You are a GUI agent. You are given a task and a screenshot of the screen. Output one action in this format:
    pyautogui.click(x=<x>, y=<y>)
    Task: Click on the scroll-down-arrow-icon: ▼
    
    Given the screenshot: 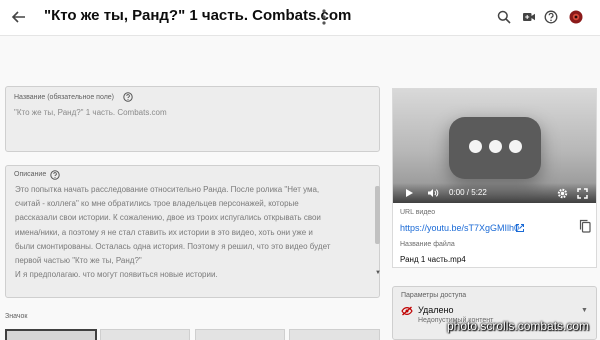 What is the action you would take?
    pyautogui.click(x=378, y=273)
    